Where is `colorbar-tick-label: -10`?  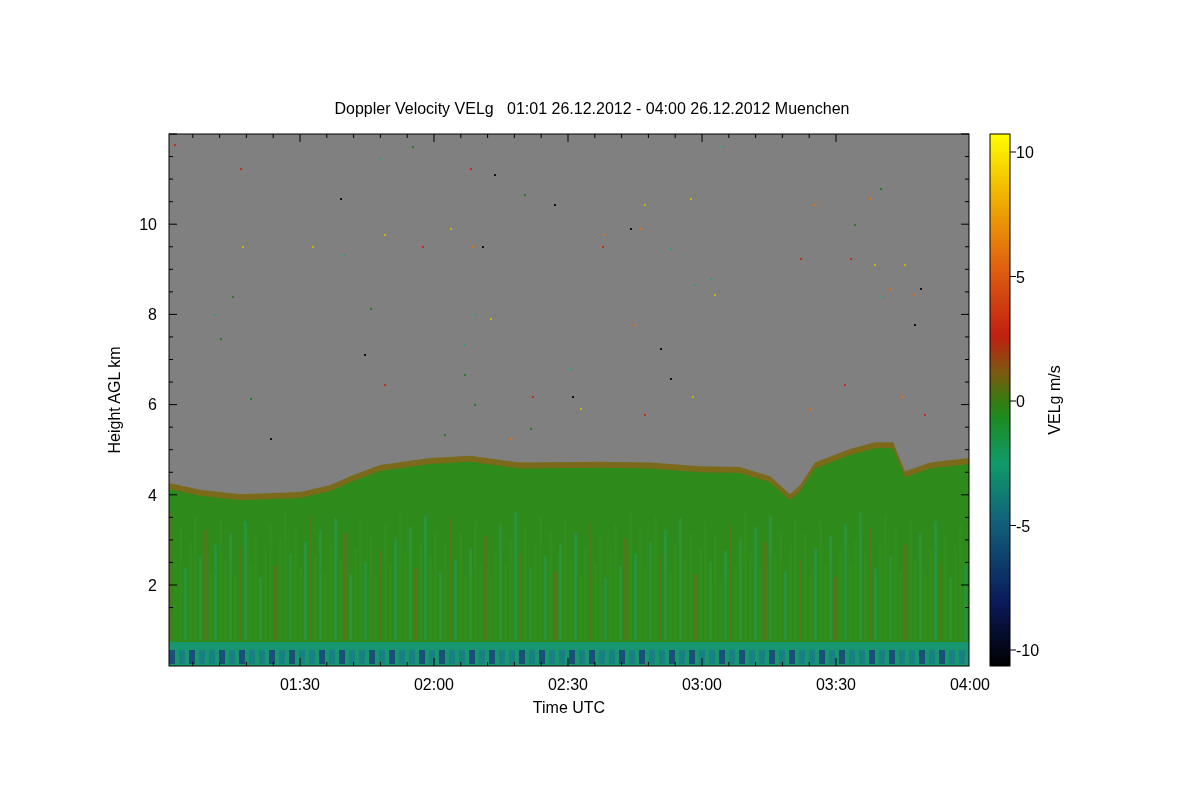 colorbar-tick-label: -10 is located at coordinates (1028, 650).